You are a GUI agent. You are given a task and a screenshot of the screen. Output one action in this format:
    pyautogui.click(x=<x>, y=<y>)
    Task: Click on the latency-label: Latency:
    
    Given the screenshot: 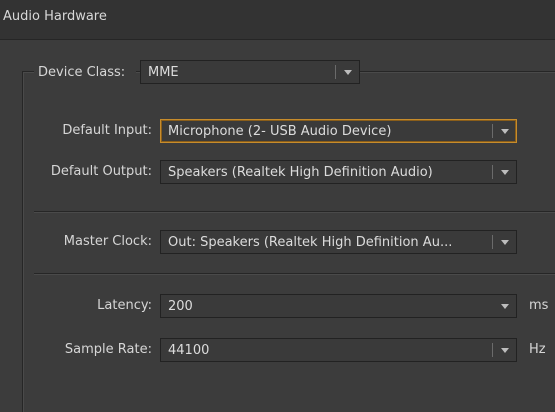 What is the action you would take?
    pyautogui.click(x=124, y=305)
    